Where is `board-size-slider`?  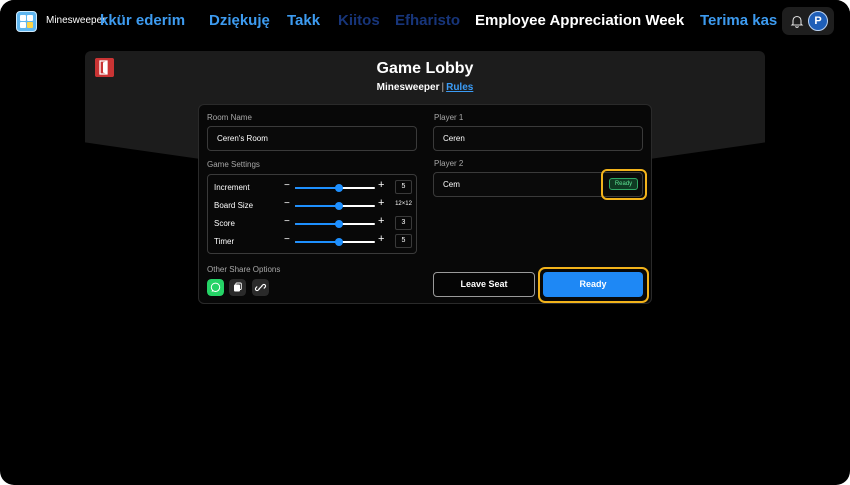 board-size-slider is located at coordinates (335, 206).